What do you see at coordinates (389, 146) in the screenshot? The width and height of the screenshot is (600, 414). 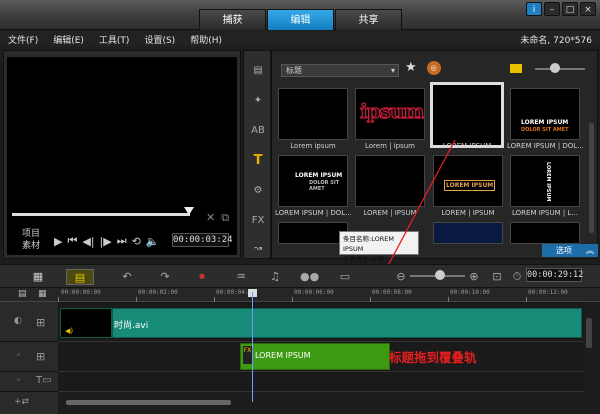 I see `thumbnail-caption: Lorem | ipsum` at bounding box center [389, 146].